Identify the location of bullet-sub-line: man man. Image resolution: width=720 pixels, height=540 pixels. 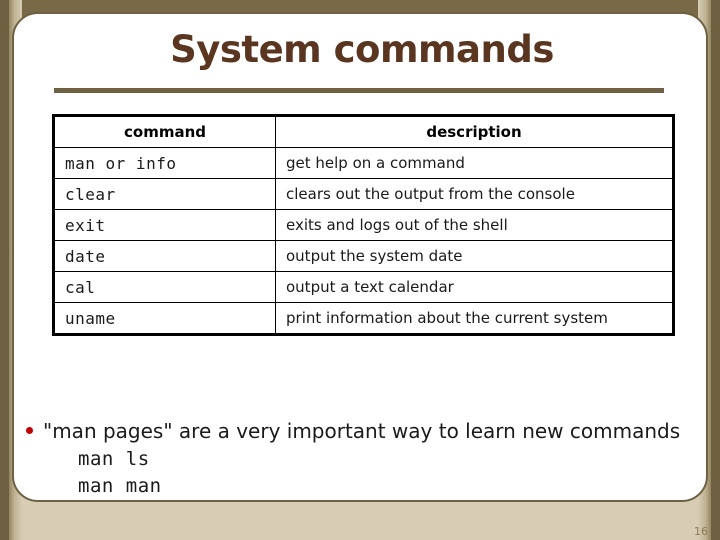
(120, 486).